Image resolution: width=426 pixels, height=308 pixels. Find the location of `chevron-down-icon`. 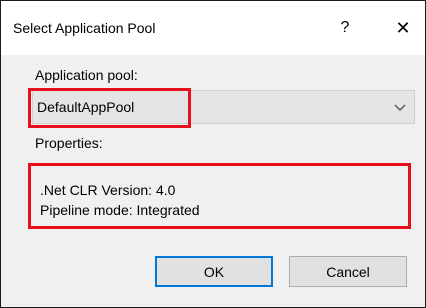

chevron-down-icon is located at coordinates (400, 107).